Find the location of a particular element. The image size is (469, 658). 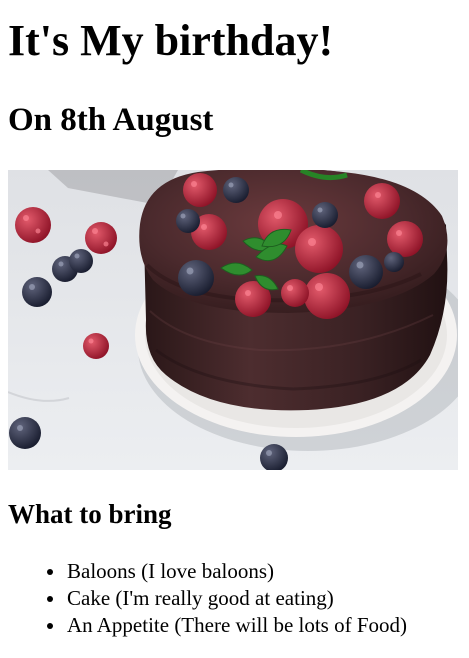

bring-list-item: Baloons (I love baloons) is located at coordinates (227, 571).